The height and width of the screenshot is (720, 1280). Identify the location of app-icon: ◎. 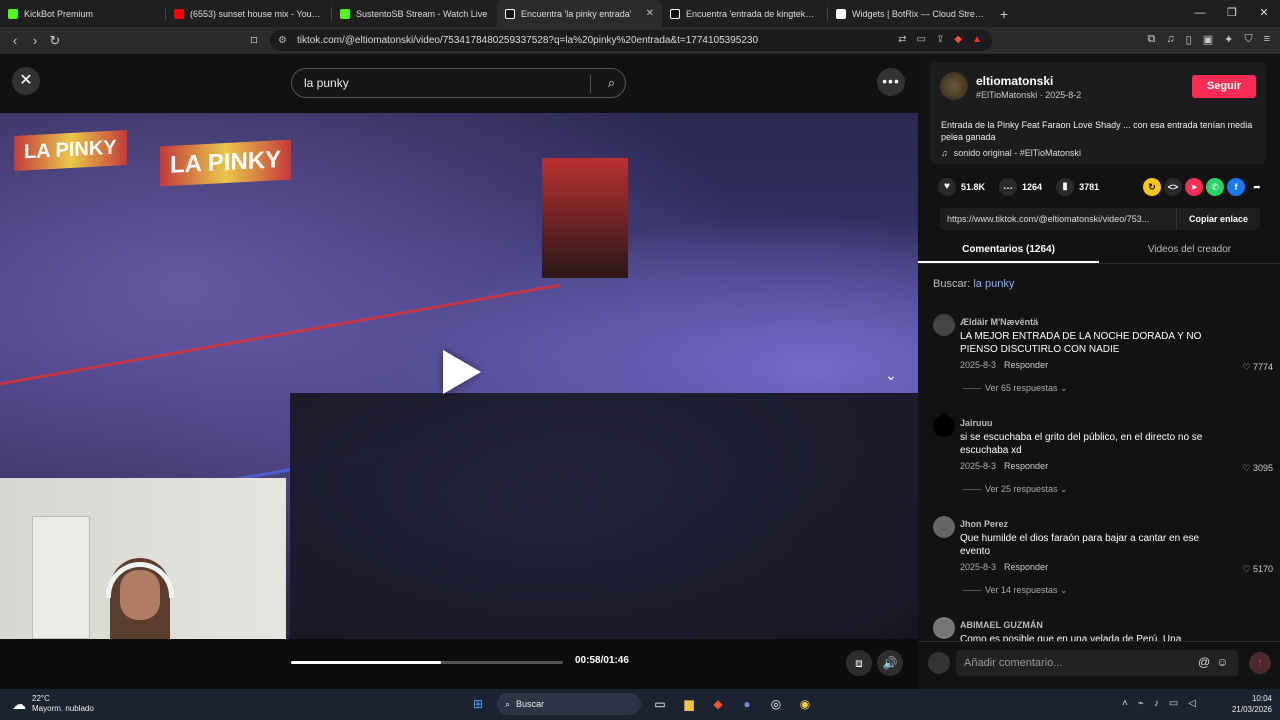
(776, 704).